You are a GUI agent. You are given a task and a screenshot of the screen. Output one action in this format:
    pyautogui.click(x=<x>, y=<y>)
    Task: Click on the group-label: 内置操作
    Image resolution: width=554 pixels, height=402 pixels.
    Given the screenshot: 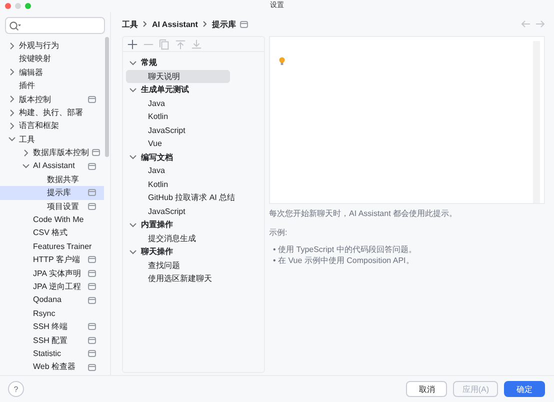 What is the action you would take?
    pyautogui.click(x=157, y=224)
    